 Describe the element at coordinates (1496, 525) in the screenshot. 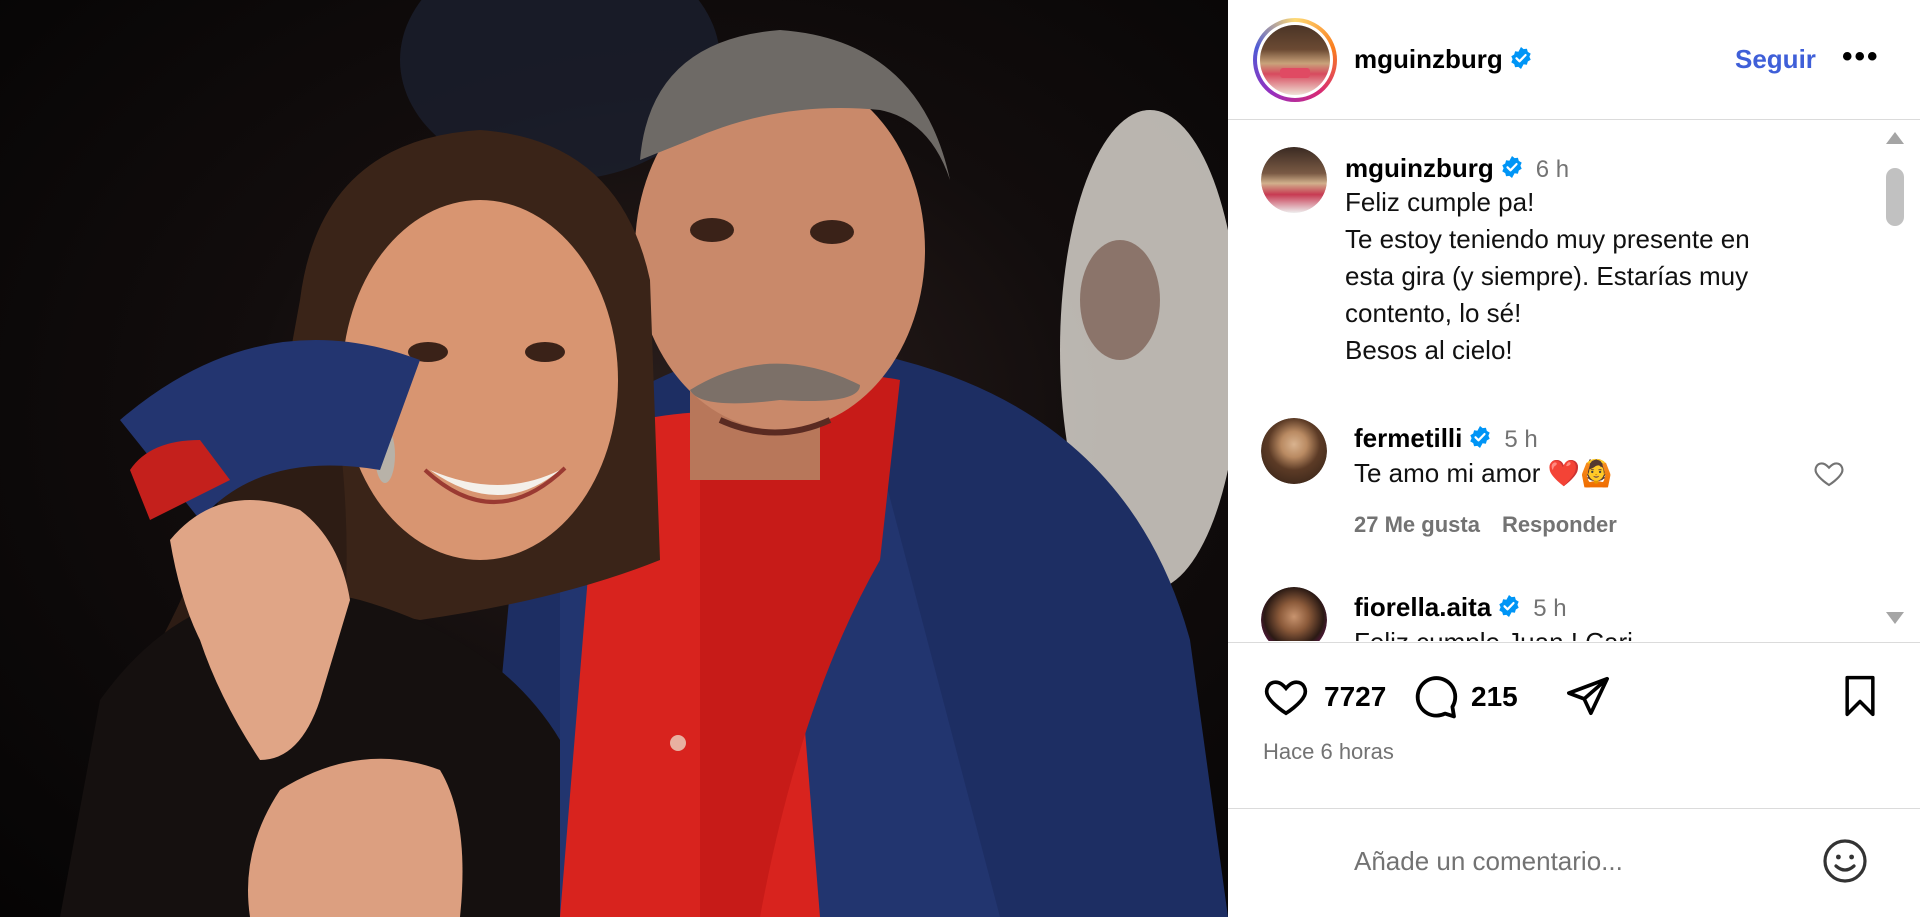

I see `comment-meta: 27 Me gusta Responder` at that location.